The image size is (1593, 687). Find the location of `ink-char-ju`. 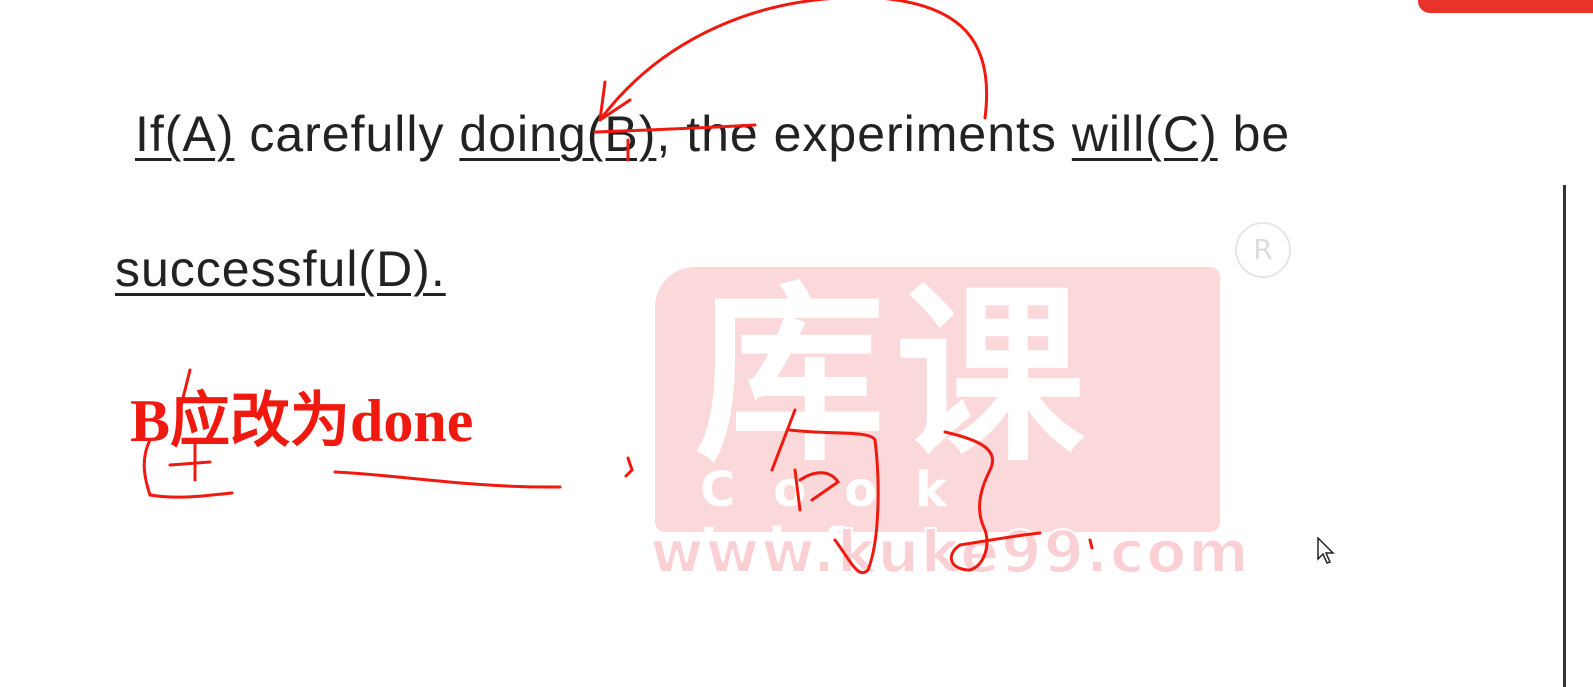

ink-char-ju is located at coordinates (825, 491).